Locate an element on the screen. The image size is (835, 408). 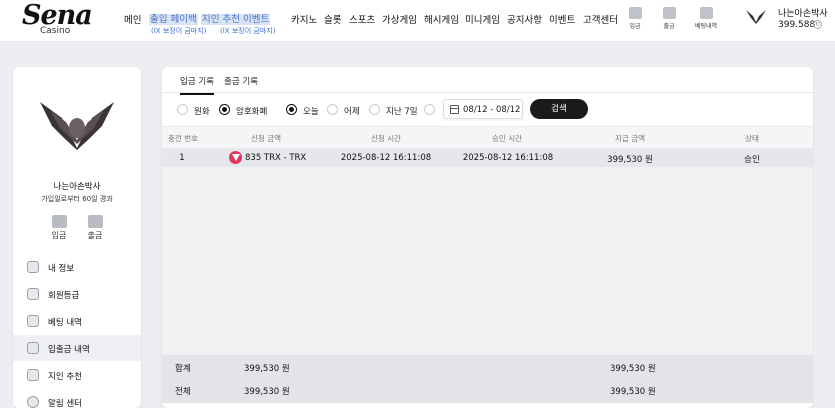
nav-payback-promo: 출입 페이백 is located at coordinates (173, 18).